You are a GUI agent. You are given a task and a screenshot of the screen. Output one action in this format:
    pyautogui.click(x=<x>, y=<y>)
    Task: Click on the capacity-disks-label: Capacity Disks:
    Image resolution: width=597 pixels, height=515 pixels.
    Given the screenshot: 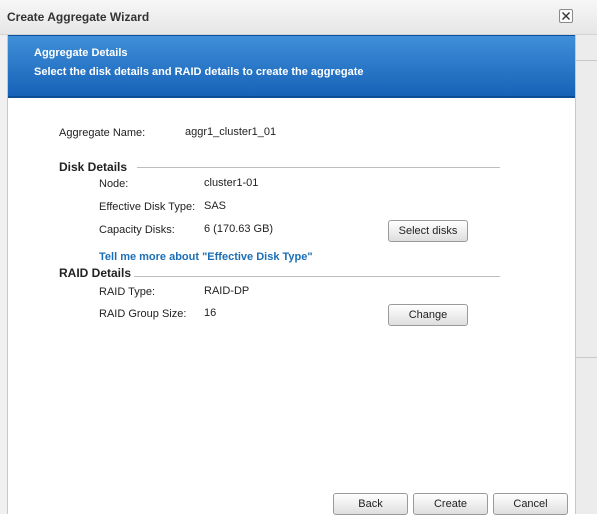 What is the action you would take?
    pyautogui.click(x=137, y=230)
    